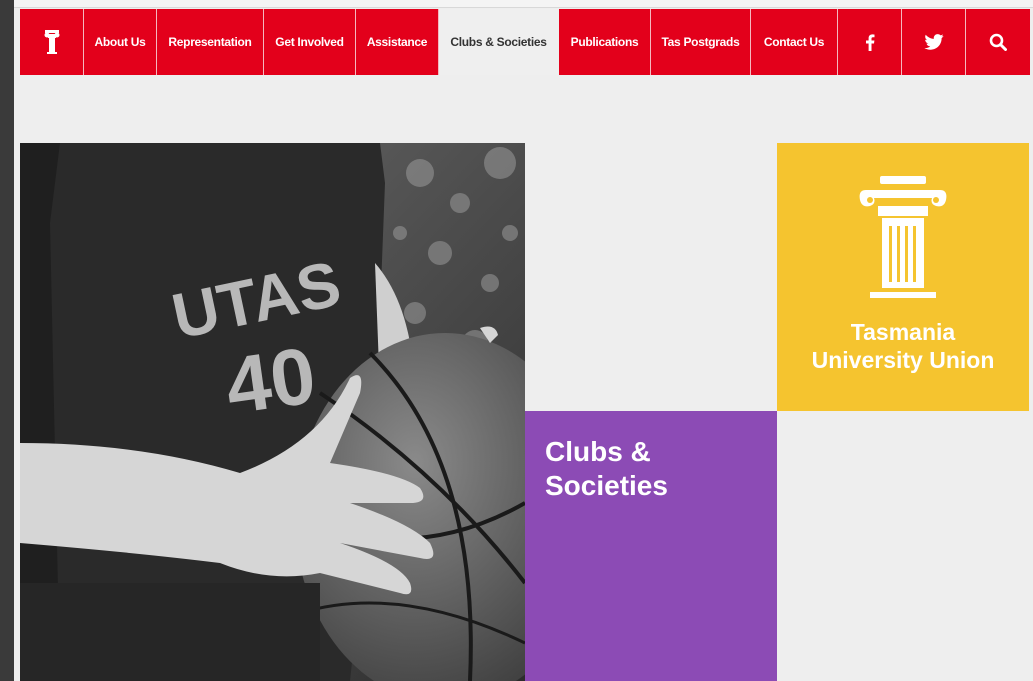 This screenshot has height=681, width=1033. I want to click on nav-clubs-societies: Clubs & Societies, so click(499, 42).